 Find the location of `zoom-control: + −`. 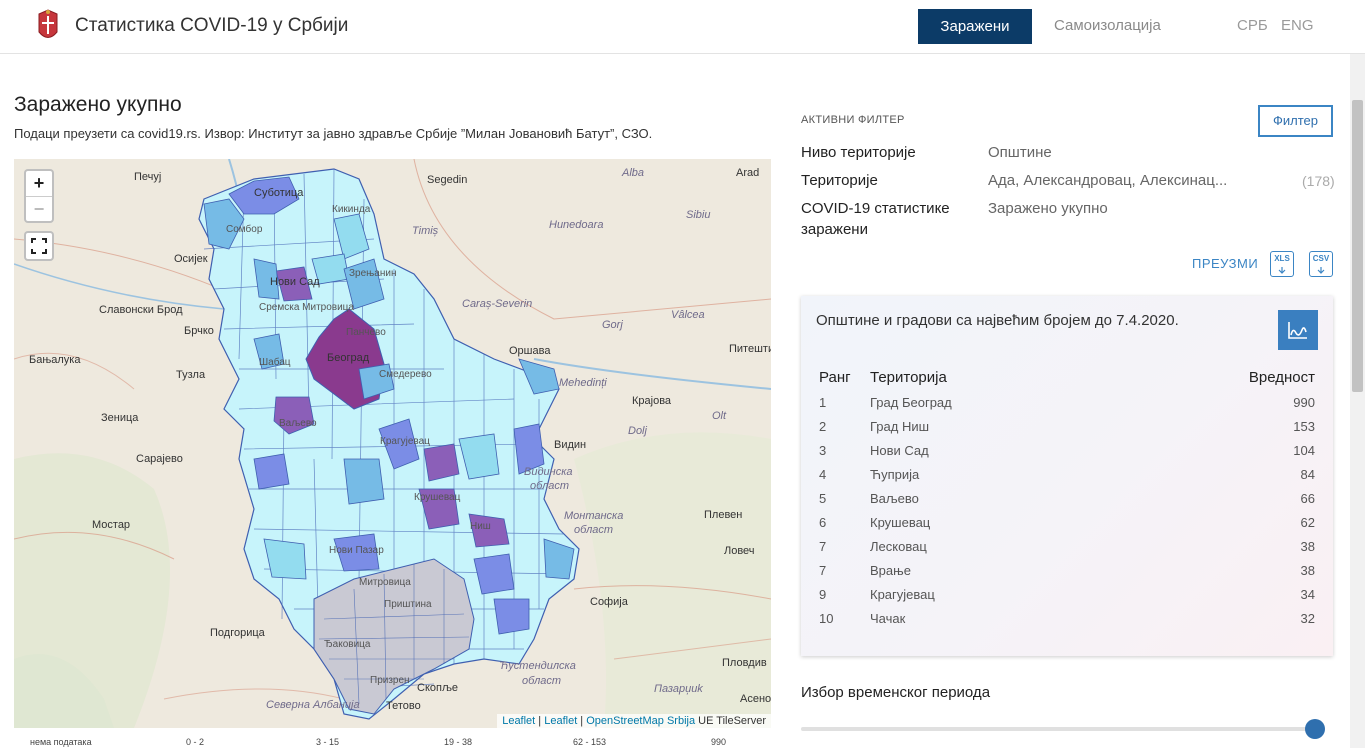

zoom-control: + − is located at coordinates (39, 196).